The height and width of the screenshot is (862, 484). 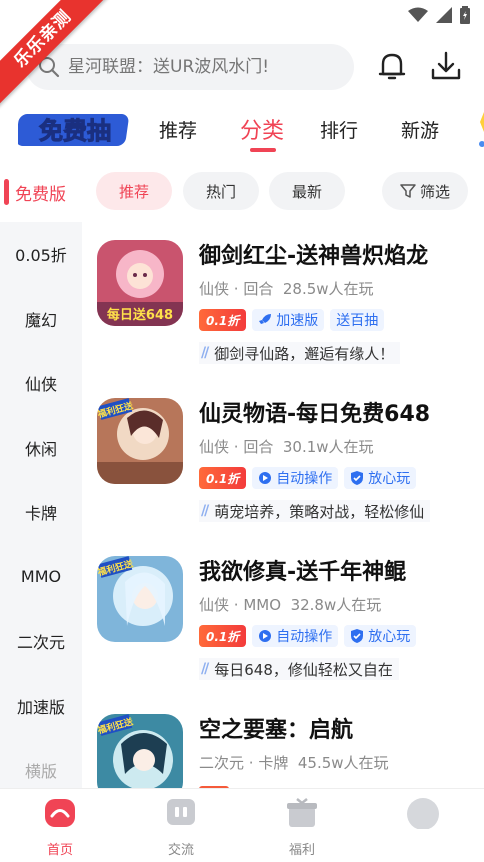 I want to click on ribbon-text: 乐乐亲测, so click(x=55, y=55).